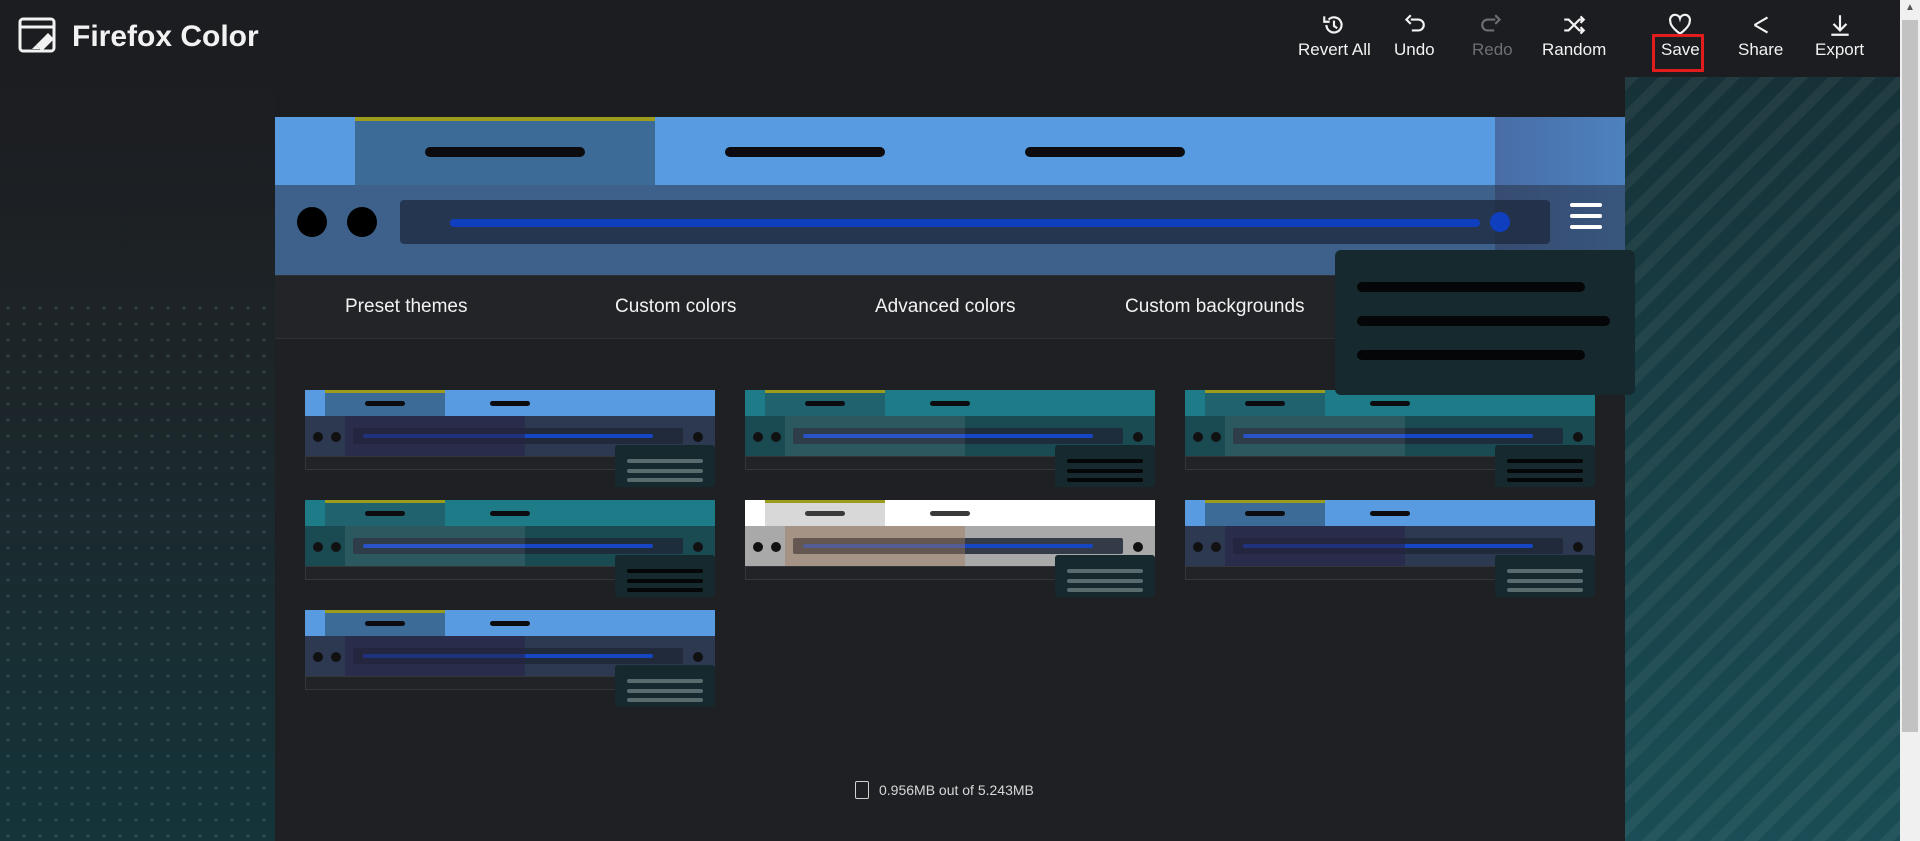 The image size is (1920, 841). Describe the element at coordinates (1680, 38) in the screenshot. I see `save-button: Save` at that location.